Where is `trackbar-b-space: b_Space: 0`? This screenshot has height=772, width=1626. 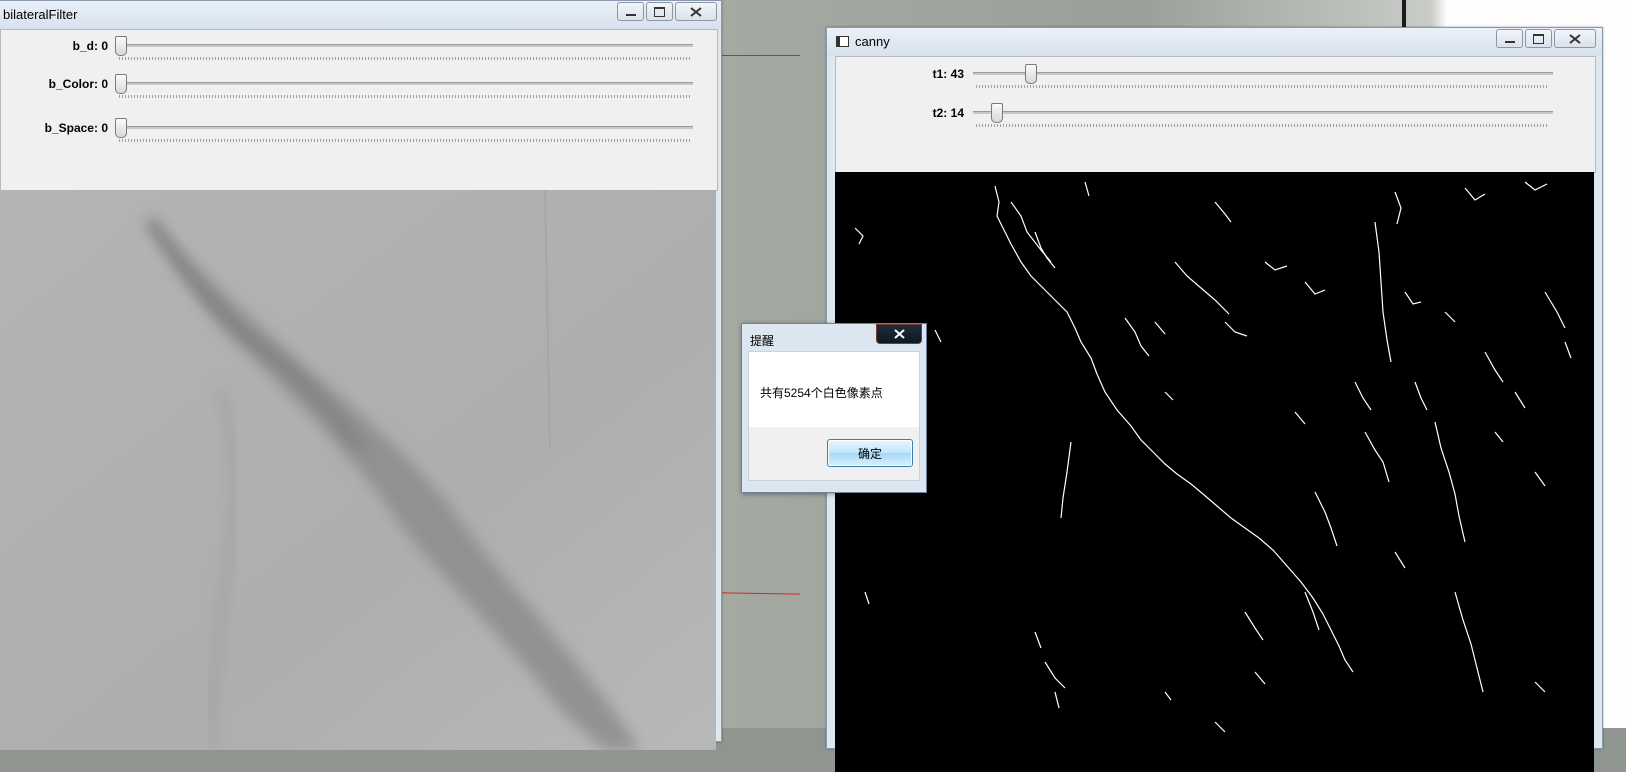 trackbar-b-space: b_Space: 0 is located at coordinates (359, 129).